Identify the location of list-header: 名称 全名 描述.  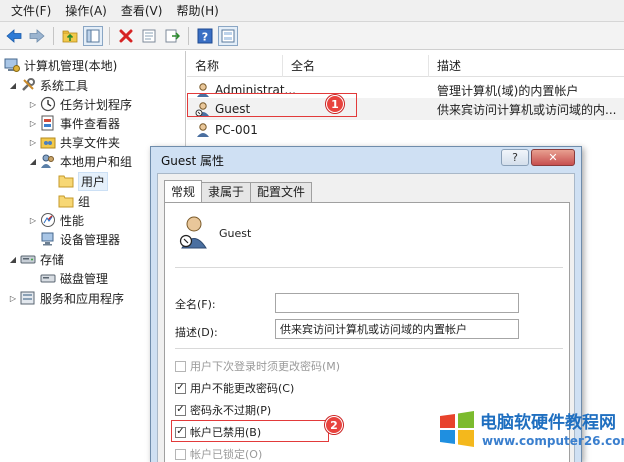
(405, 66).